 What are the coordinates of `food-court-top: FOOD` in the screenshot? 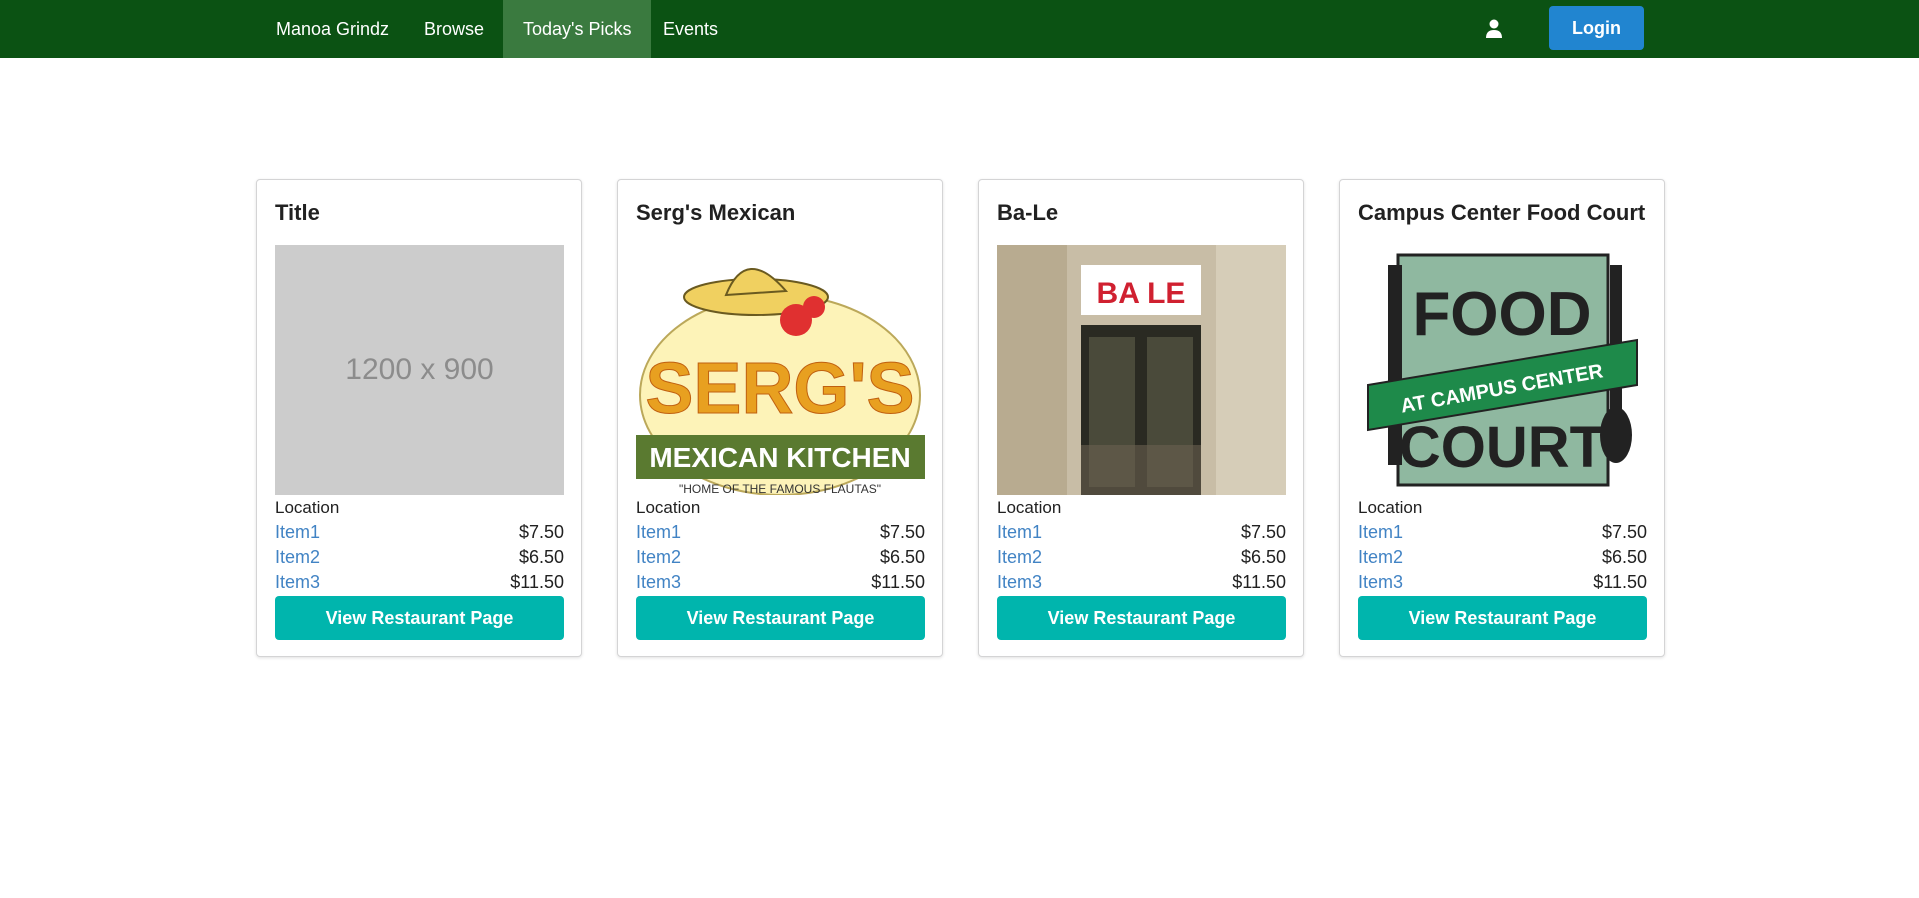 It's located at (1501, 314).